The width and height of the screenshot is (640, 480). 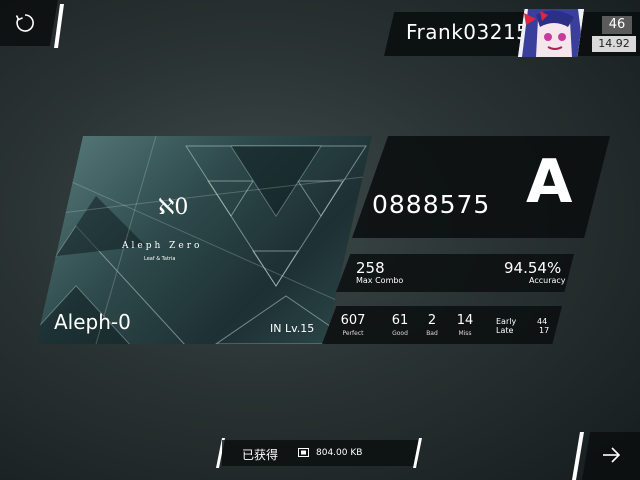 I want to click on art-subtitle: Leaf & Tatria, so click(x=159, y=259).